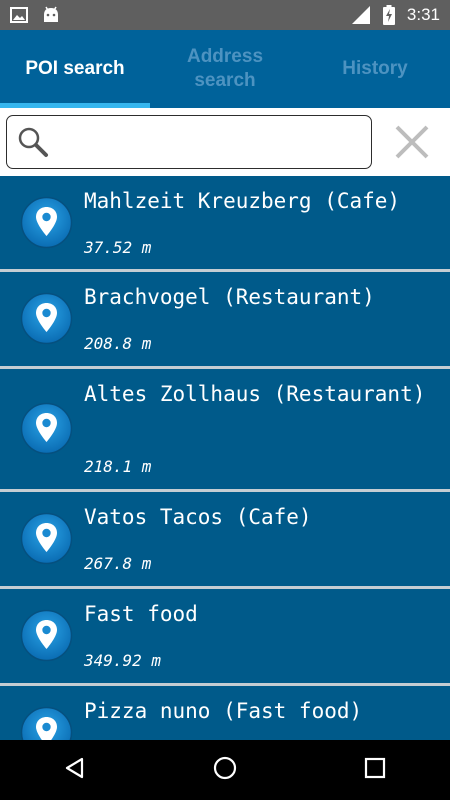 This screenshot has width=450, height=800. I want to click on poi-name: Brachvogel (Restaurant), so click(229, 297).